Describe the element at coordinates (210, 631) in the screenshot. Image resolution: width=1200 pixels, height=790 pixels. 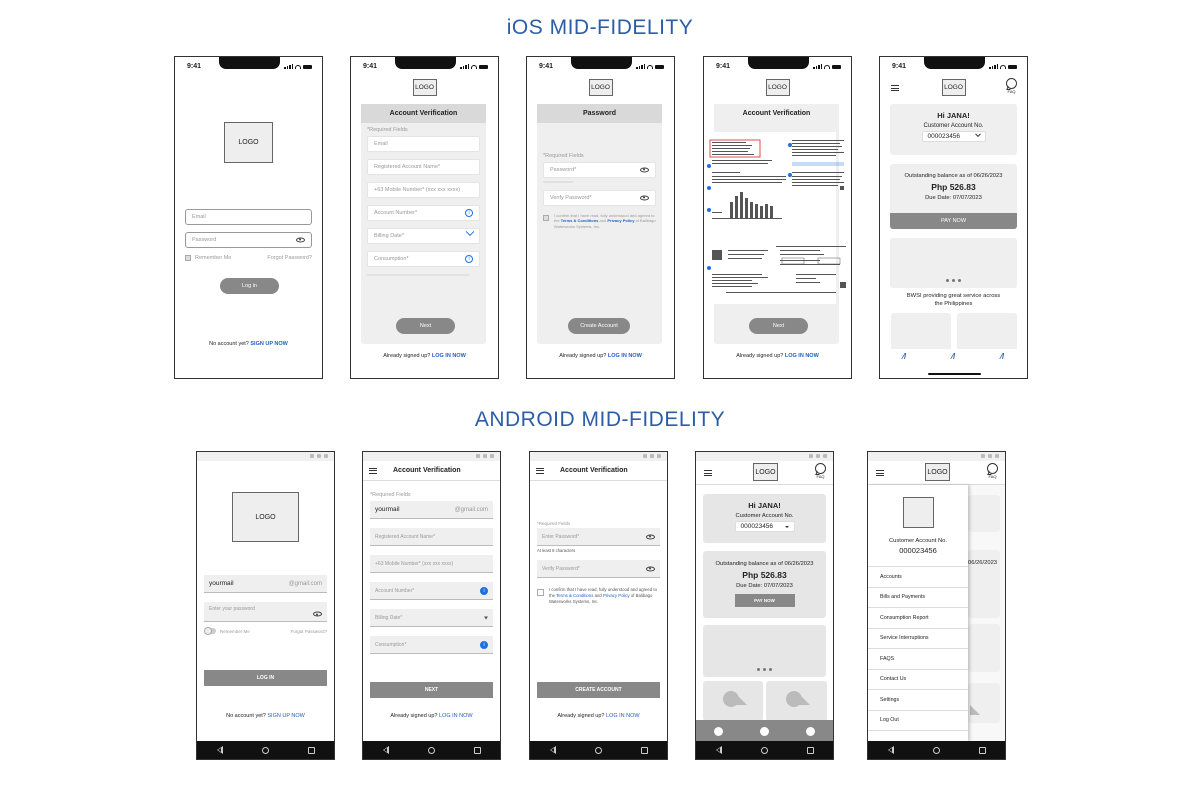
I see `remember-toggle` at that location.